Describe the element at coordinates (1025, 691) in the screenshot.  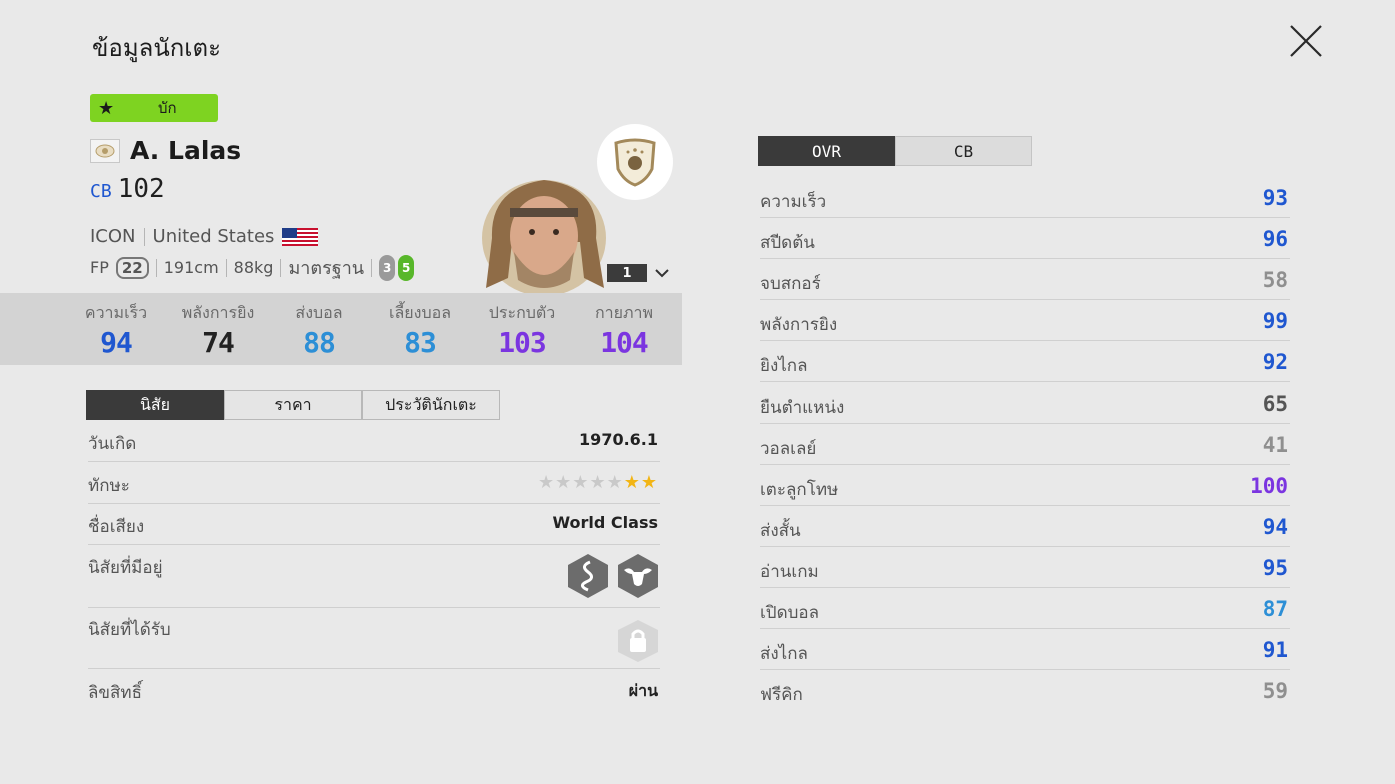
I see `attribute-row: ฟรีคิก 59` at that location.